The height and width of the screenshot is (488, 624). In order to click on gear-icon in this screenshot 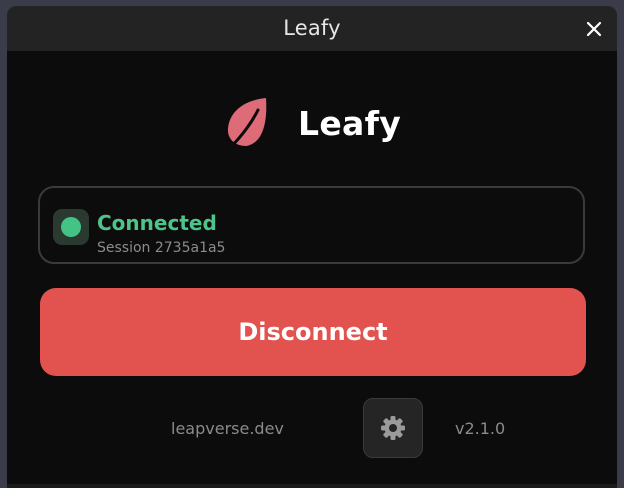, I will do `click(393, 428)`.